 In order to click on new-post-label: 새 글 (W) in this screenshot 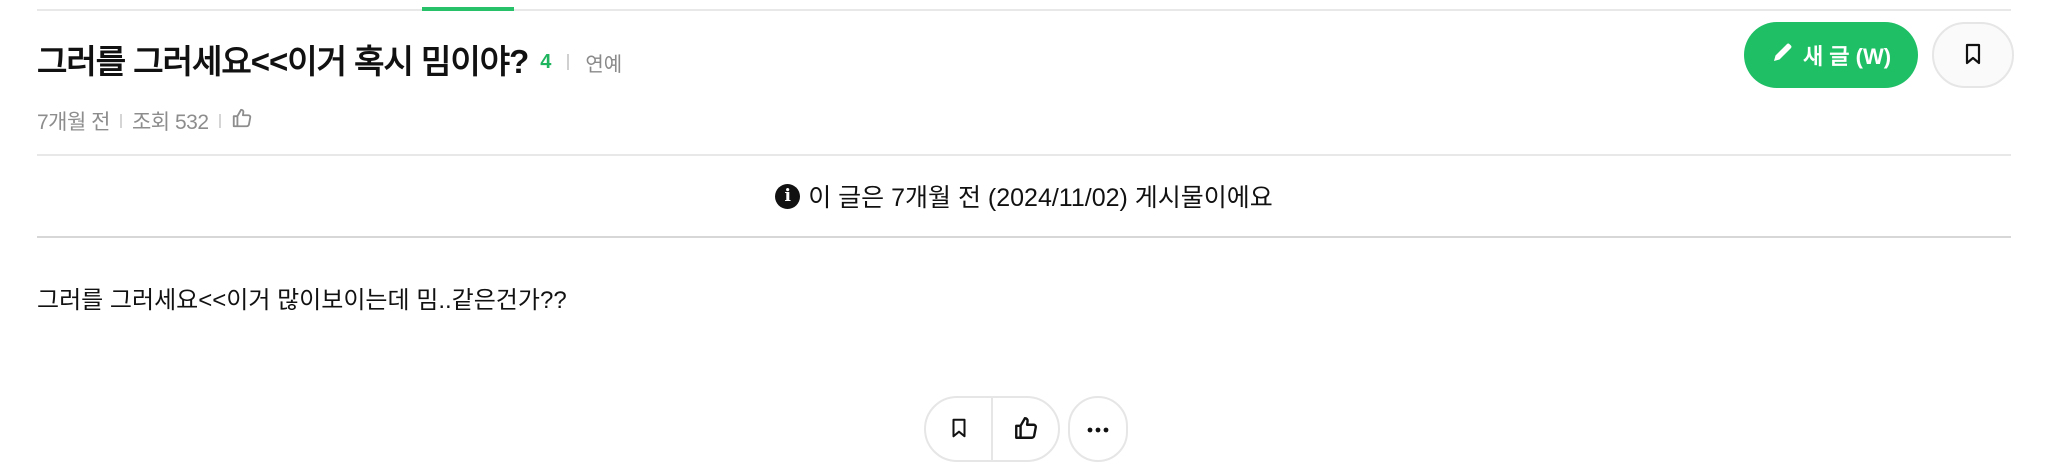, I will do `click(1847, 56)`.